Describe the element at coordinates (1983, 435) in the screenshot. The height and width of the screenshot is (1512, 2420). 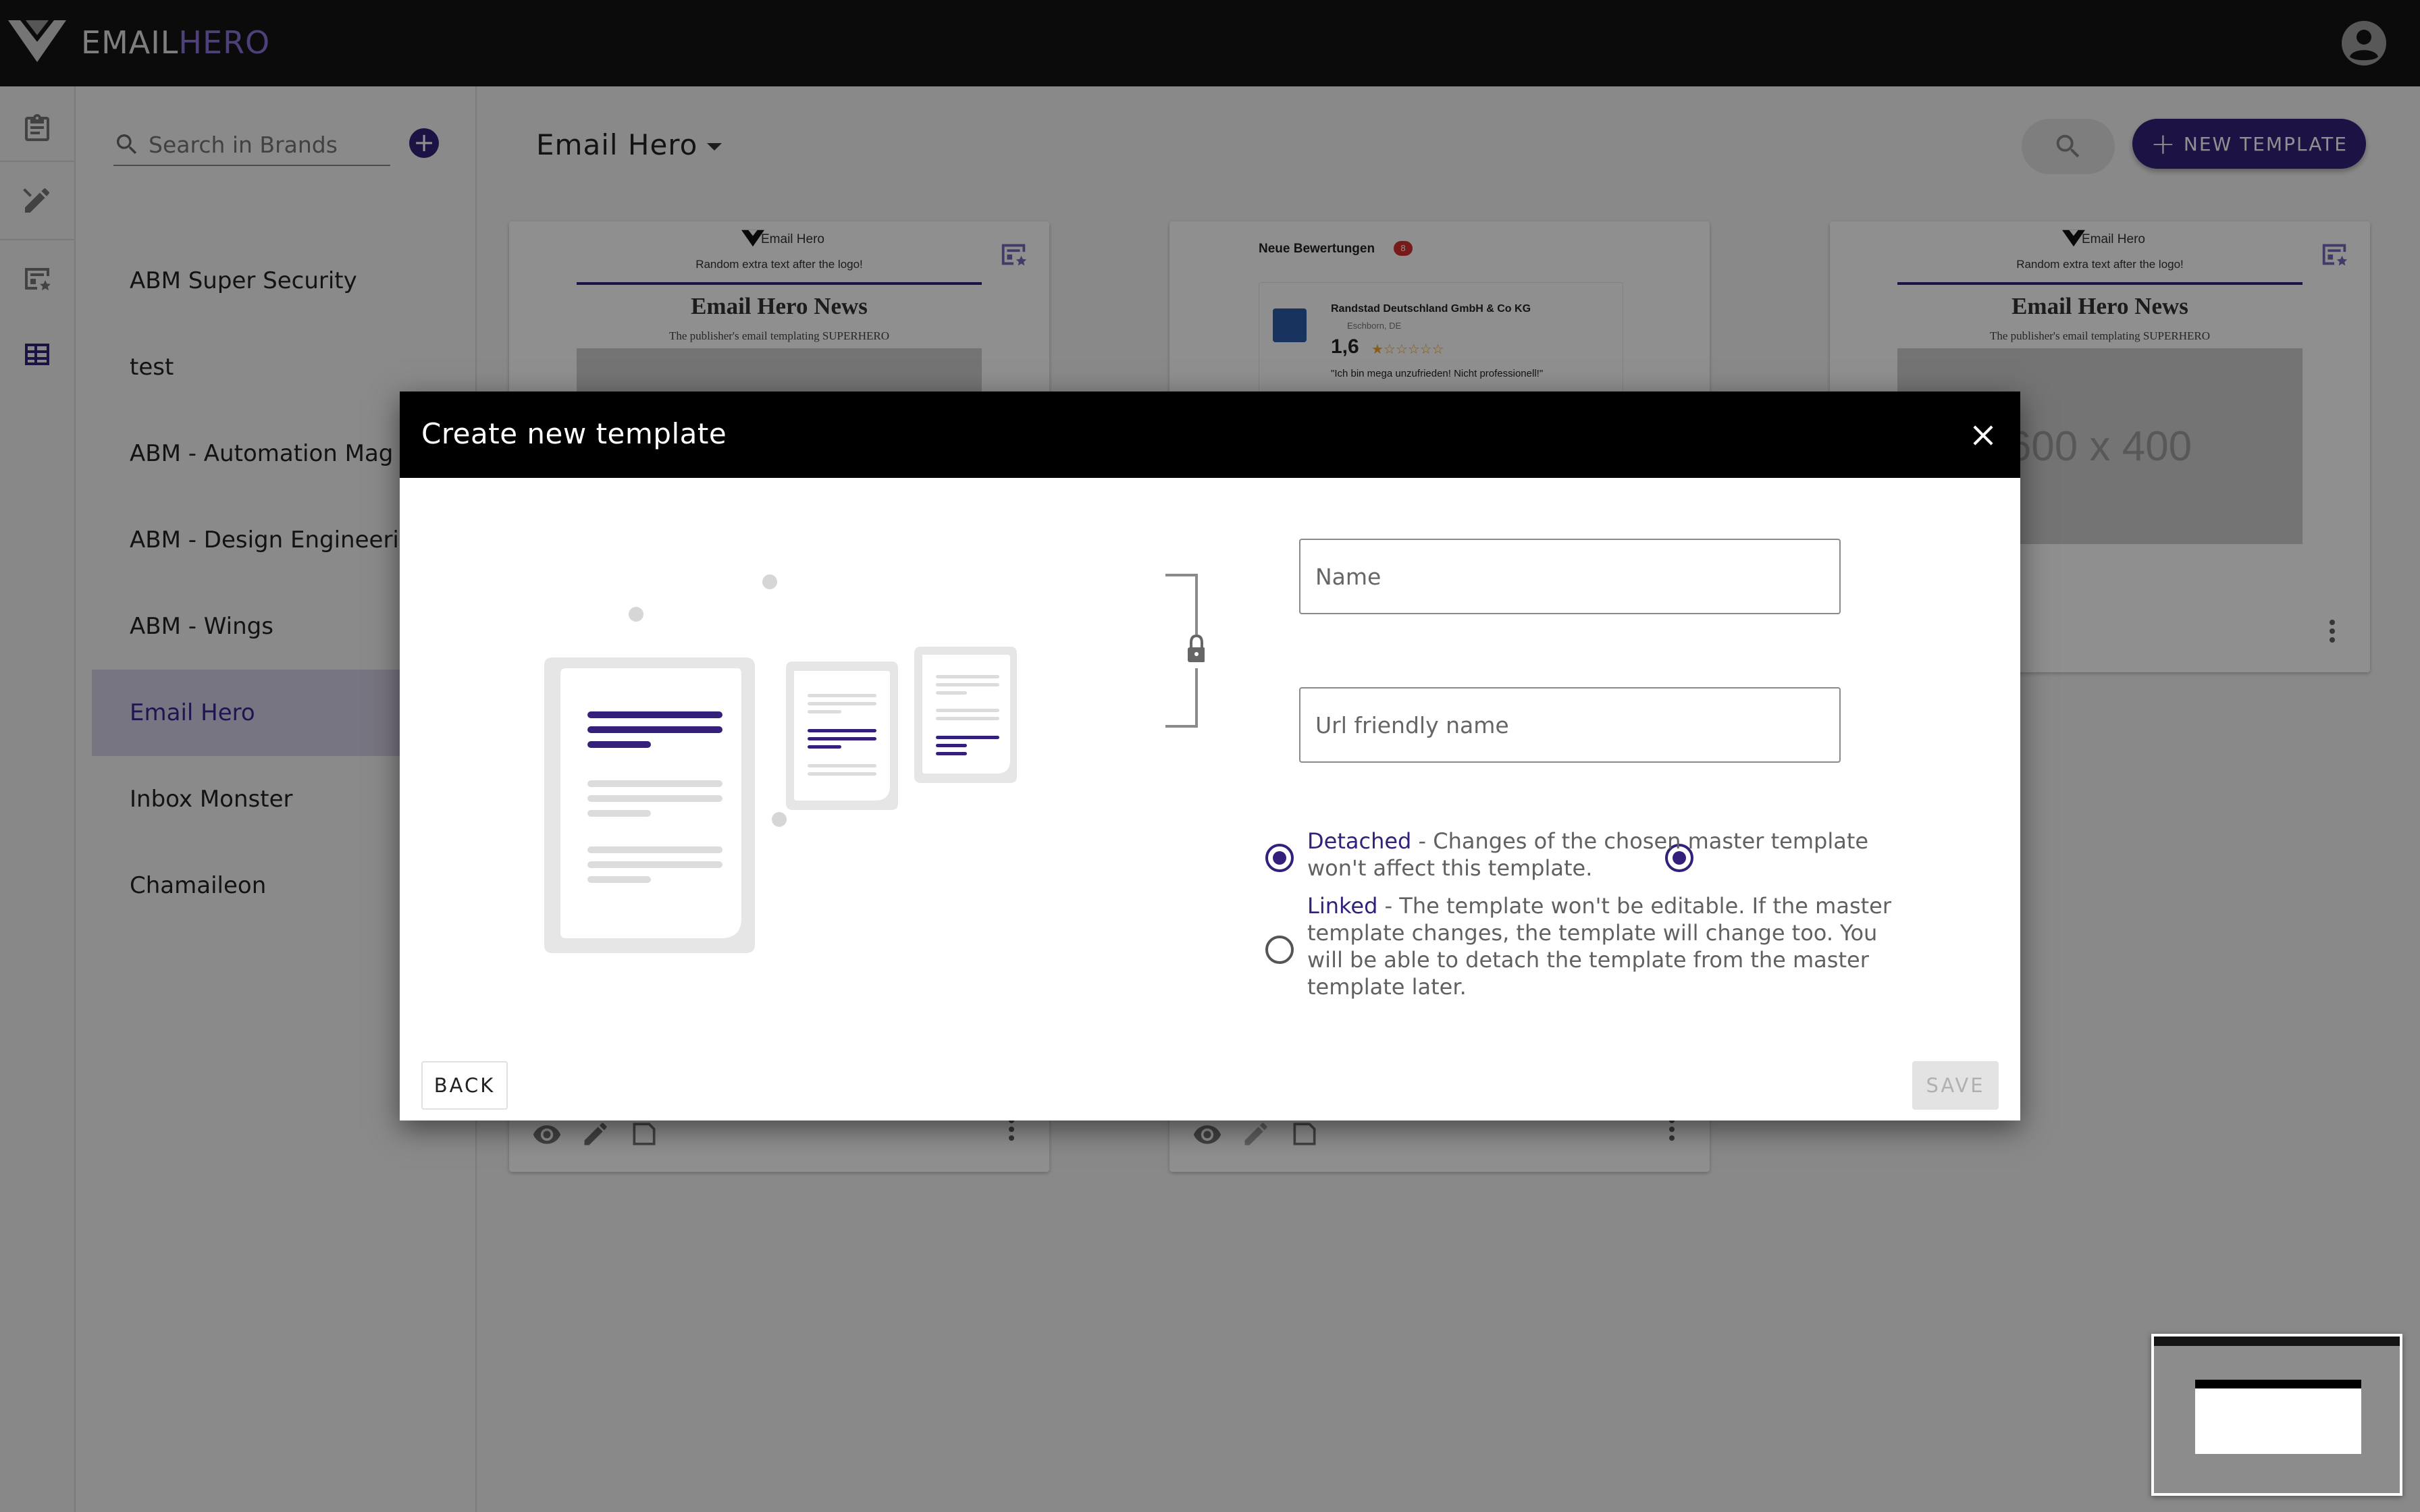
I see `close-icon` at that location.